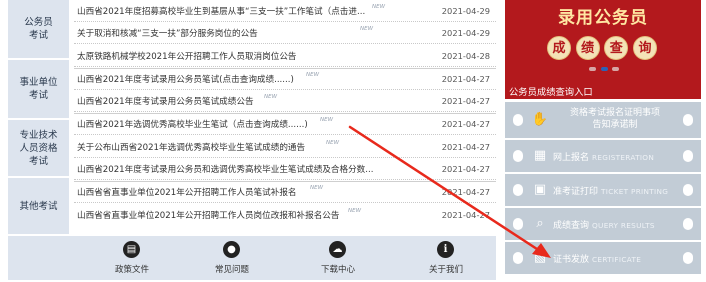  I want to click on score-query-banner: 录用公务员 成 绩 查 询, so click(603, 40).